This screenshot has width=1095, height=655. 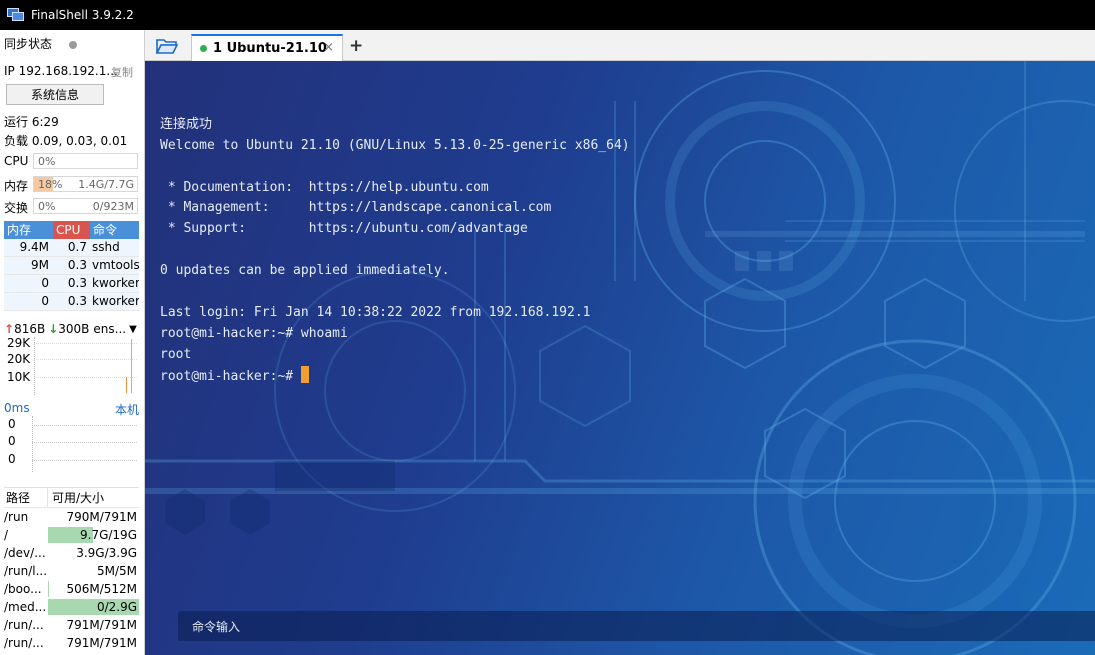 What do you see at coordinates (28, 230) in the screenshot?
I see `column-header-mem: 内存` at bounding box center [28, 230].